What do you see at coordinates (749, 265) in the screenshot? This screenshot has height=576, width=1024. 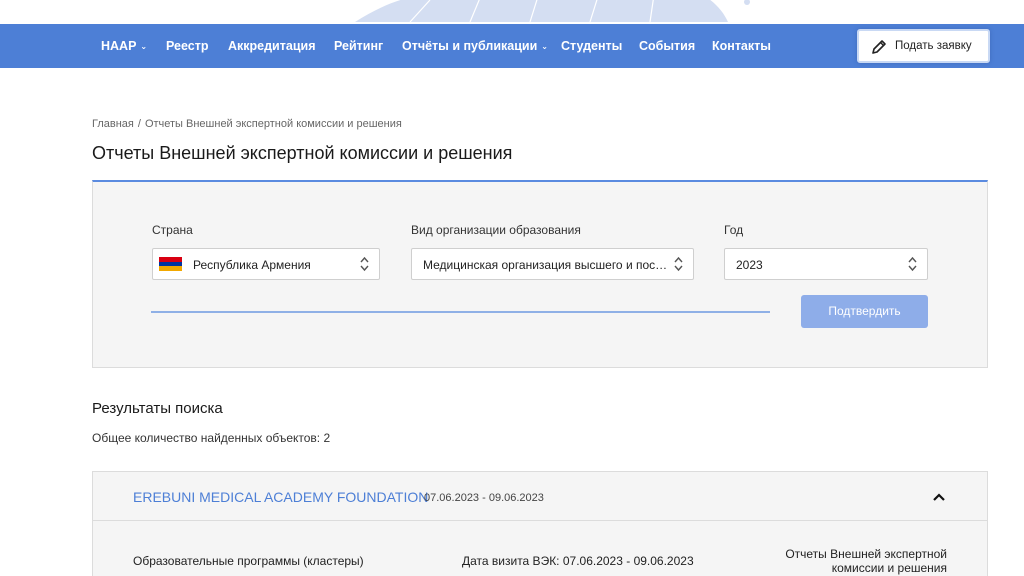 I see `year-select-value: 2023` at bounding box center [749, 265].